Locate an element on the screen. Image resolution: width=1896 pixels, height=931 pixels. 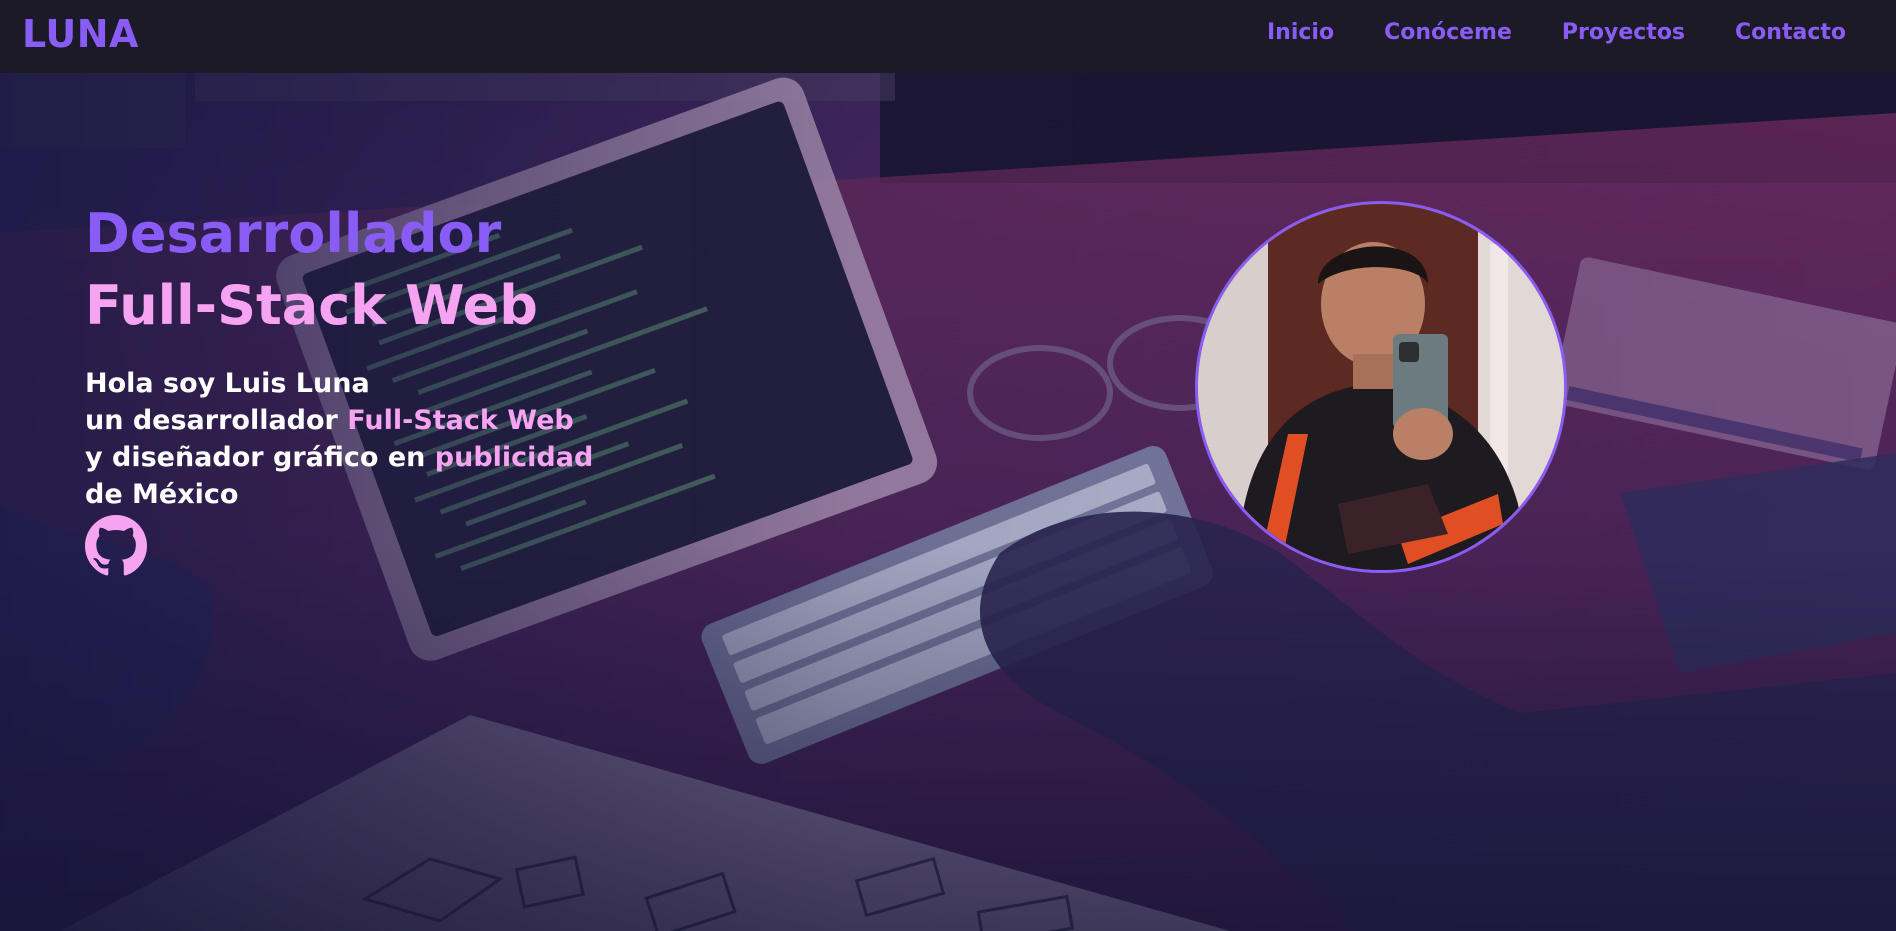
nav-link-contacto: Contacto is located at coordinates (1790, 32).